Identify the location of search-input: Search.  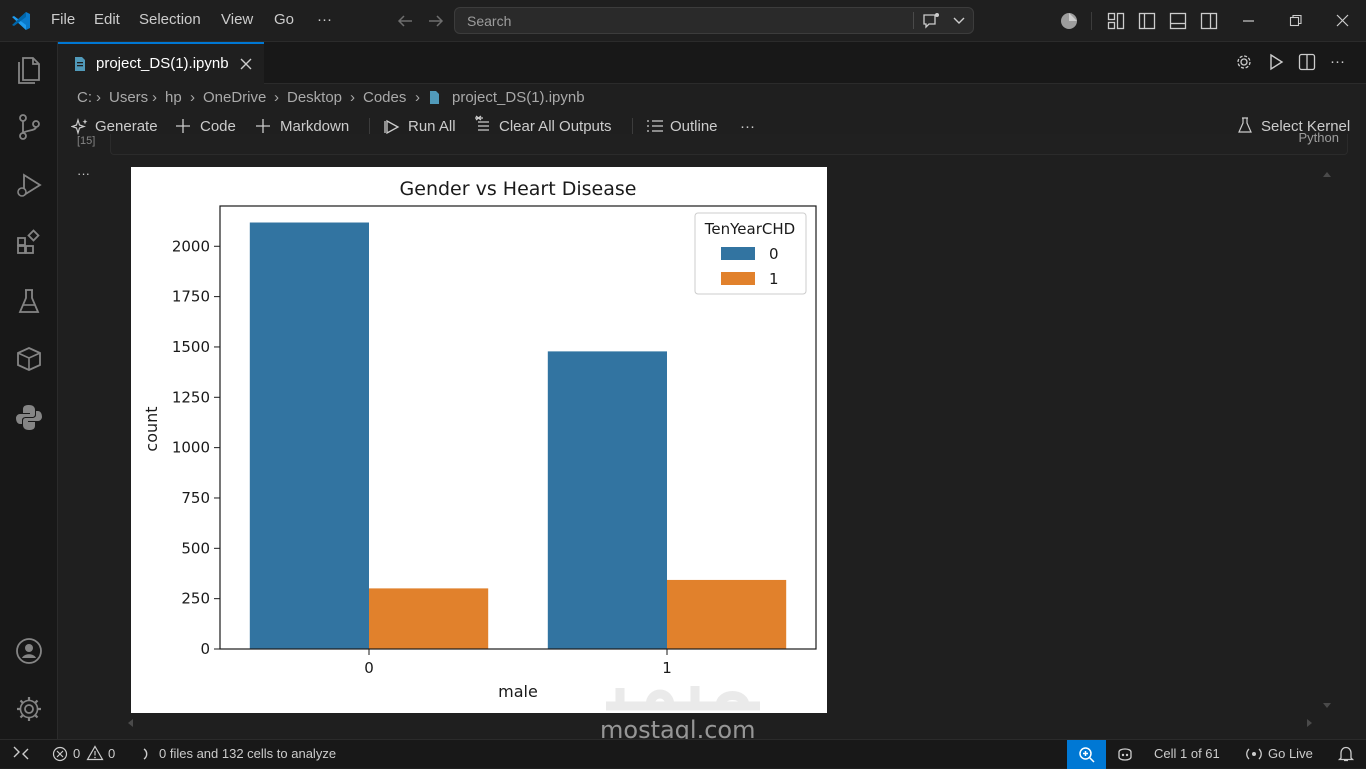
(714, 20).